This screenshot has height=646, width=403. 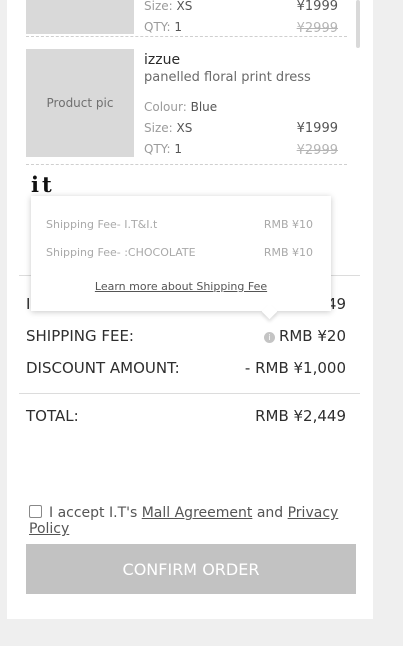 I want to click on product-brand: izzue, so click(x=162, y=60).